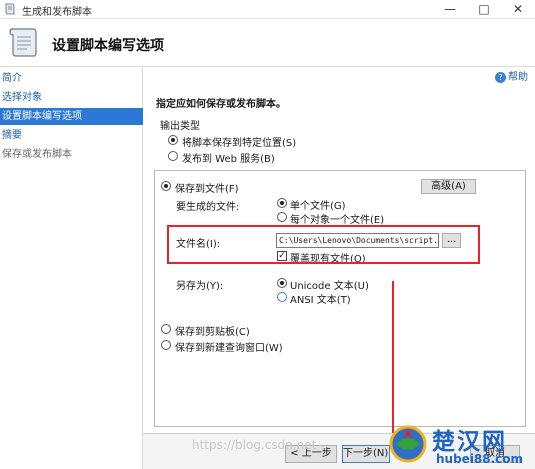  What do you see at coordinates (166, 186) in the screenshot?
I see `save-to-file-radio` at bounding box center [166, 186].